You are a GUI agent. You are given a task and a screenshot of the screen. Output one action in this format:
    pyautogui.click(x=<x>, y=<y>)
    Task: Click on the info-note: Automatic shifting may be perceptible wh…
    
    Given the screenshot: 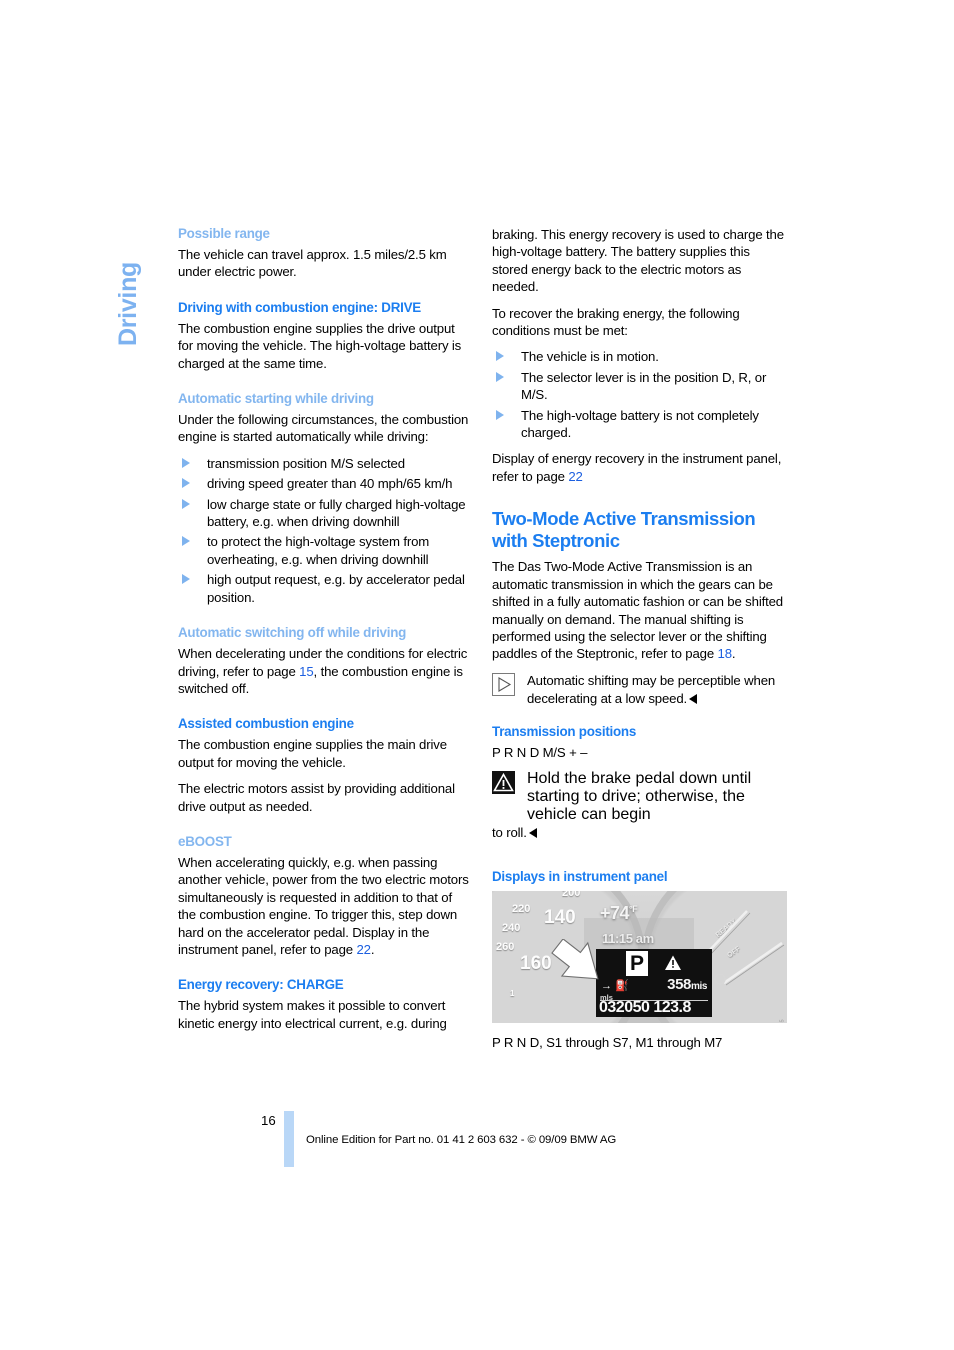 What is the action you would take?
    pyautogui.click(x=639, y=690)
    